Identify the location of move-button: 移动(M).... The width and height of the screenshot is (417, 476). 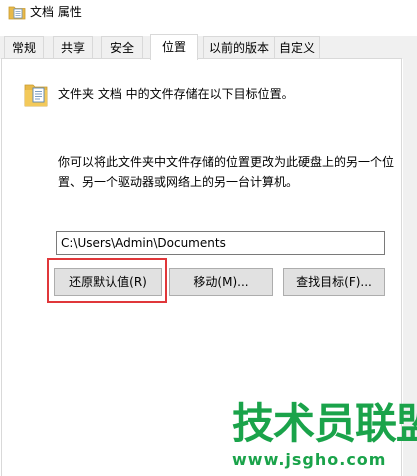
(221, 282).